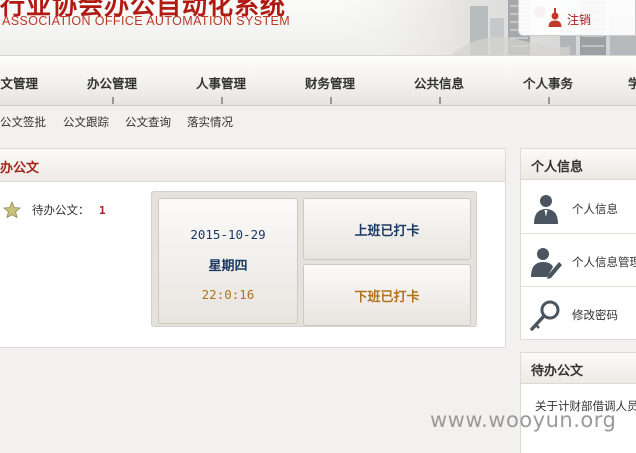 The height and width of the screenshot is (453, 636). What do you see at coordinates (545, 315) in the screenshot?
I see `key-icon` at bounding box center [545, 315].